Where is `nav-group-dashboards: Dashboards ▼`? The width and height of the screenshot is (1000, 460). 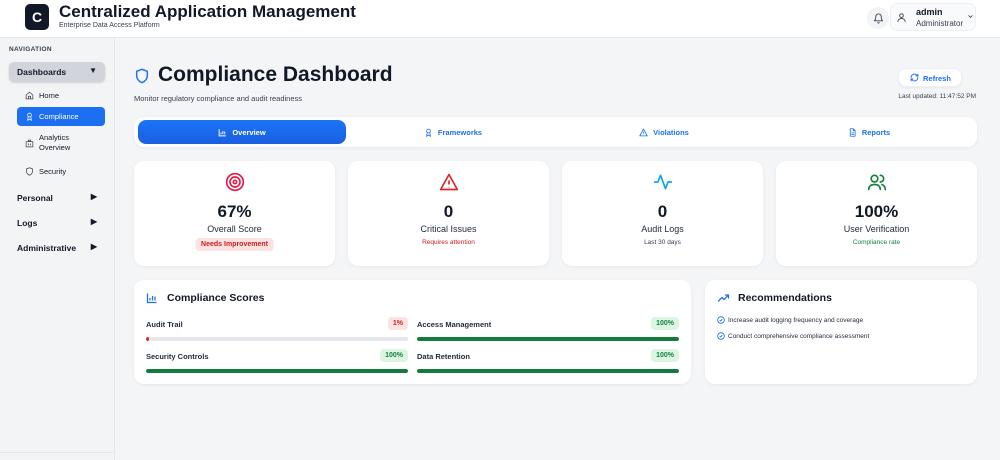 nav-group-dashboards: Dashboards ▼ is located at coordinates (57, 72).